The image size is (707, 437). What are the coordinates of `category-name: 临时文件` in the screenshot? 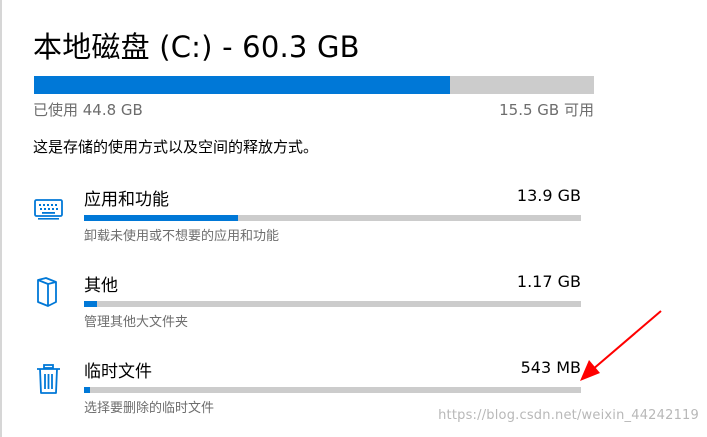 It's located at (118, 372).